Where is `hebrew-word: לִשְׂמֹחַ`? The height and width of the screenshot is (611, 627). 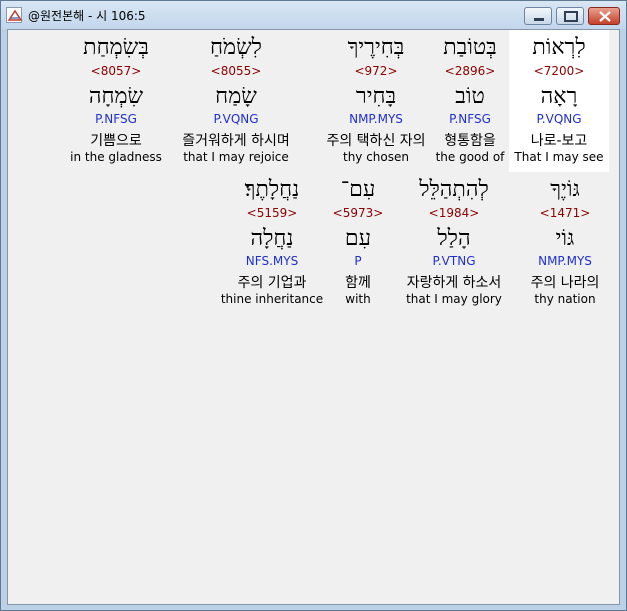
hebrew-word: לִשְׂמֹחַ is located at coordinates (236, 47).